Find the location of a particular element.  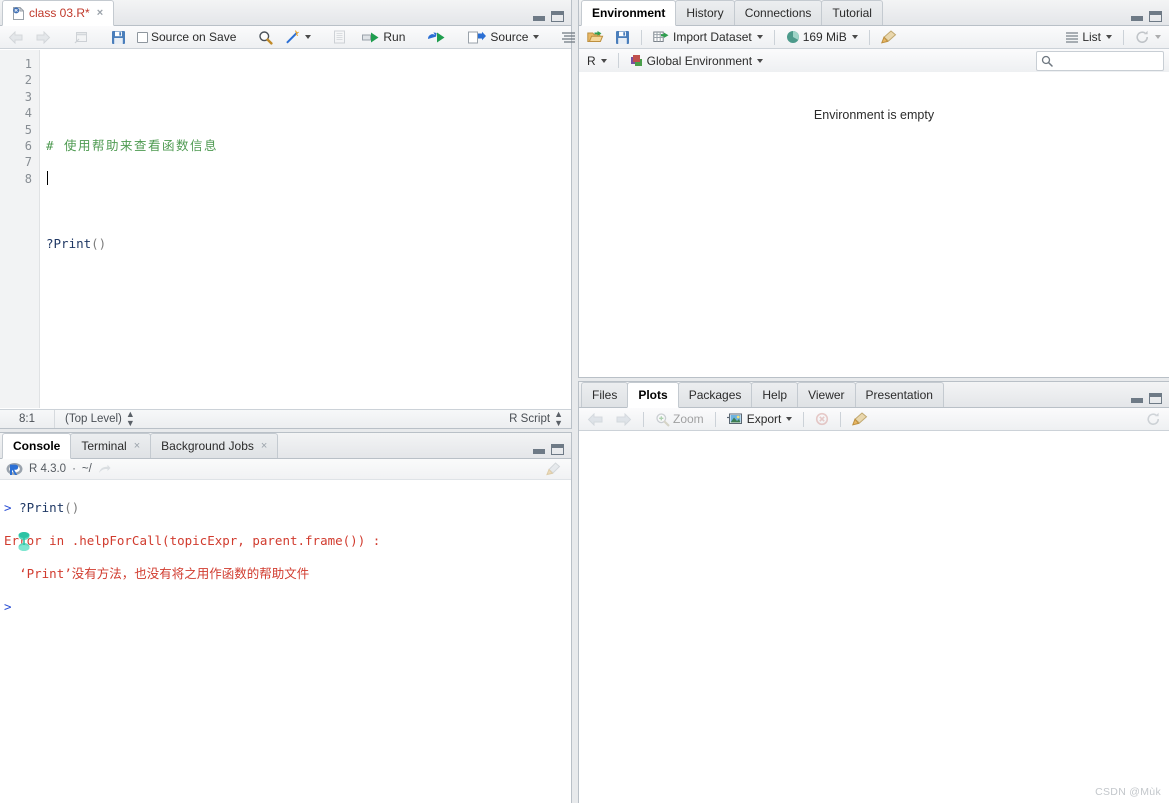

plots-refresh-icon is located at coordinates (1153, 419).